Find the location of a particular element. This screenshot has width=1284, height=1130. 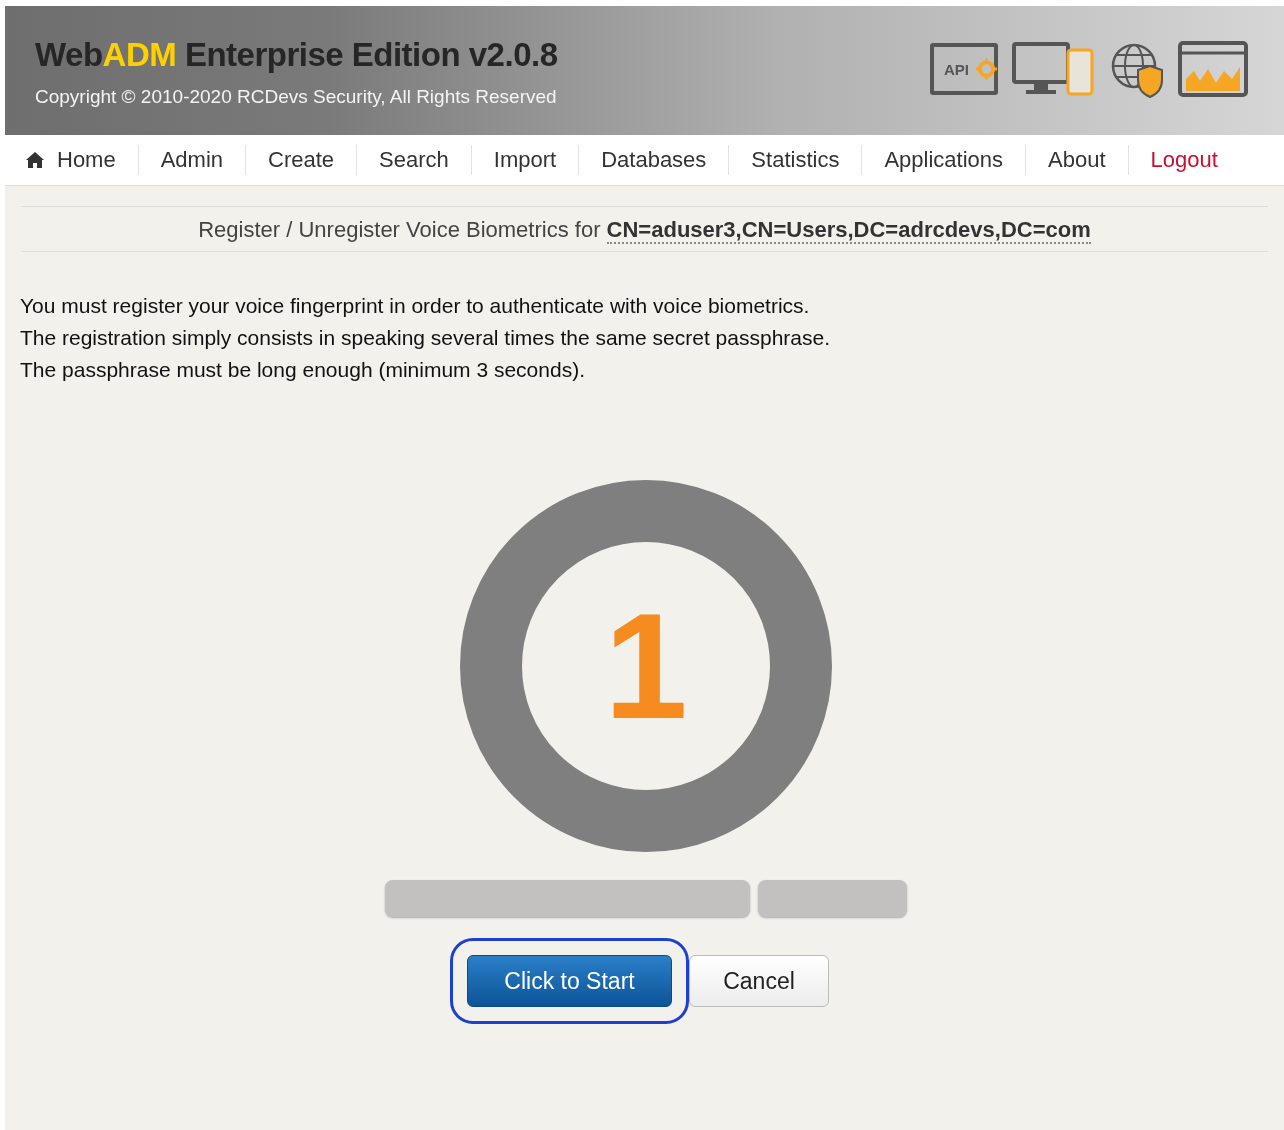

gear-icon is located at coordinates (986, 69).